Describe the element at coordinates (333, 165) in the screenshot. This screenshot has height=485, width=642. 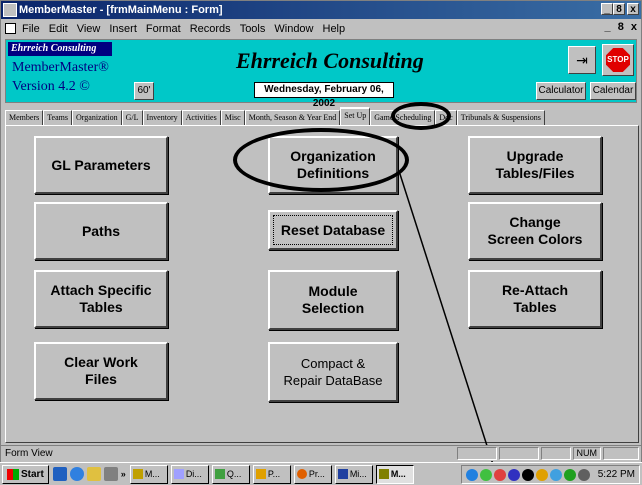
I see `organization-definitions-button: Organization Definitions` at that location.